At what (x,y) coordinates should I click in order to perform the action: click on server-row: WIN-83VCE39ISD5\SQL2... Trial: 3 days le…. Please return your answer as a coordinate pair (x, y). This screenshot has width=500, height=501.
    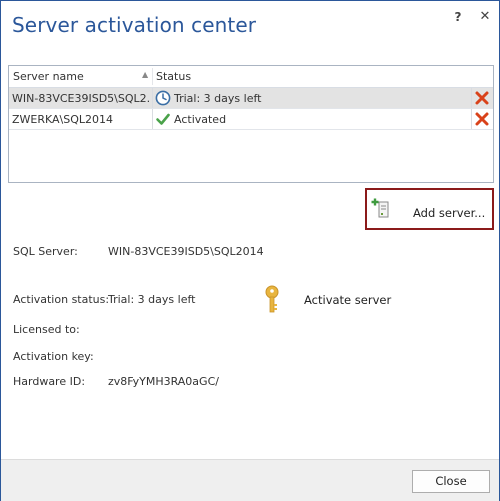
    Looking at the image, I should click on (251, 98).